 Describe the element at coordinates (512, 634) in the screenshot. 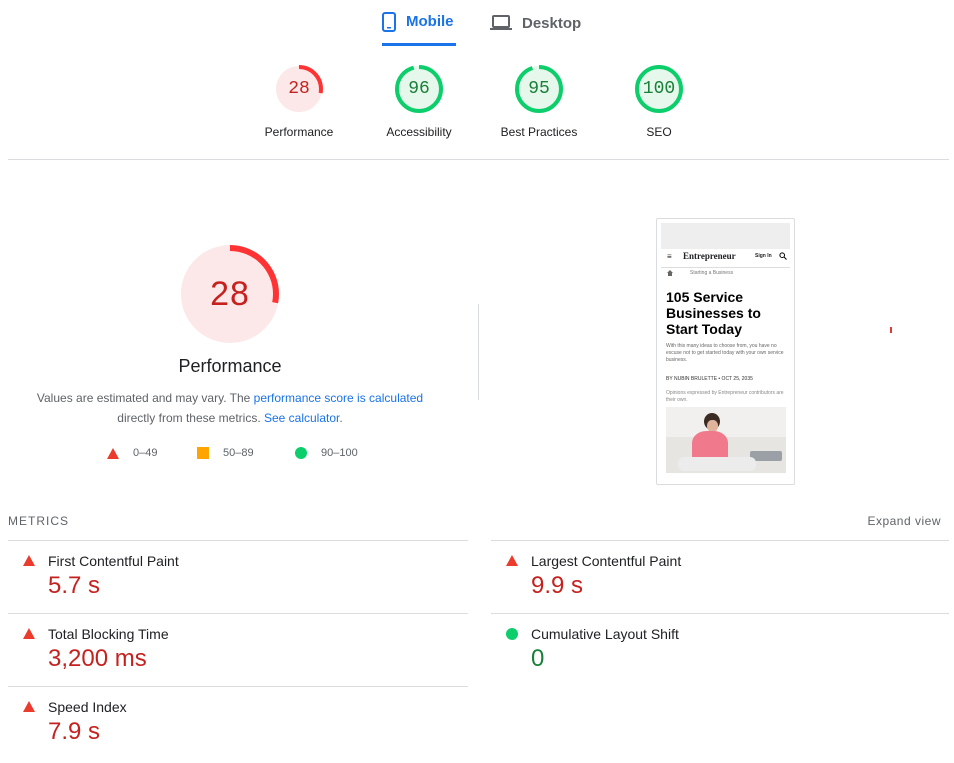

I see `pass-circle-icon` at that location.